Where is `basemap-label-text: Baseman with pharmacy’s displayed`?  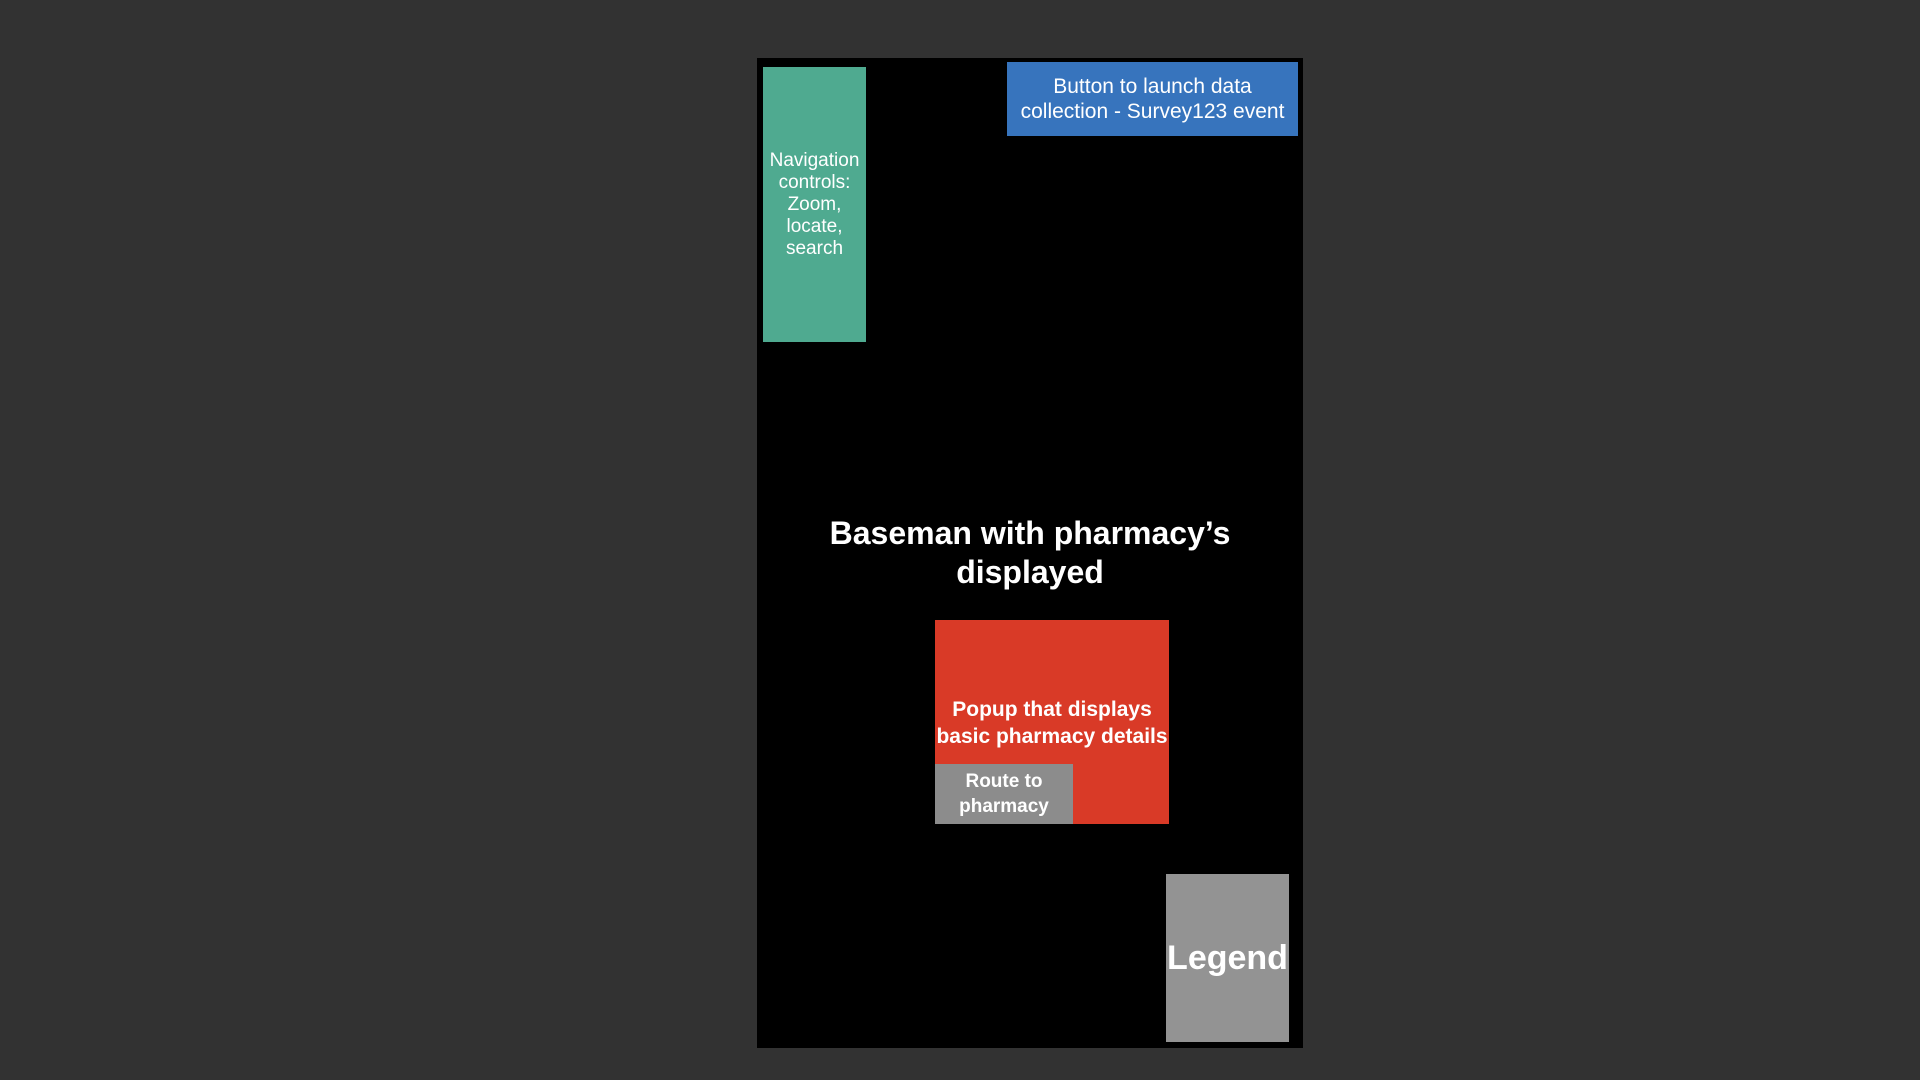
basemap-label-text: Baseman with pharmacy’s displayed is located at coordinates (1030, 552).